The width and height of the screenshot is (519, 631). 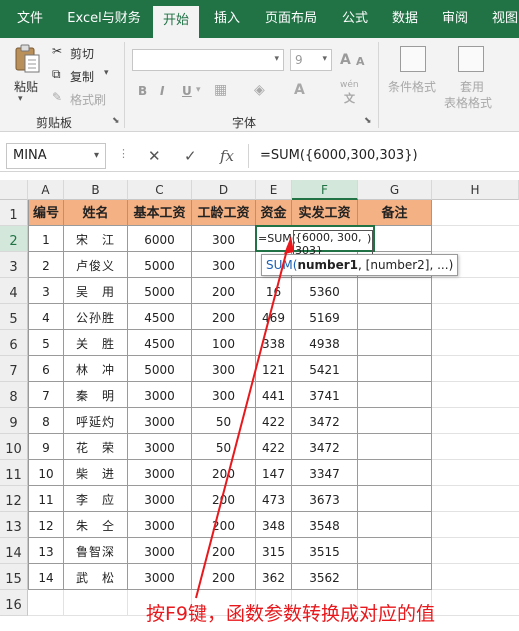 What do you see at coordinates (187, 91) in the screenshot?
I see `underline-button: U` at bounding box center [187, 91].